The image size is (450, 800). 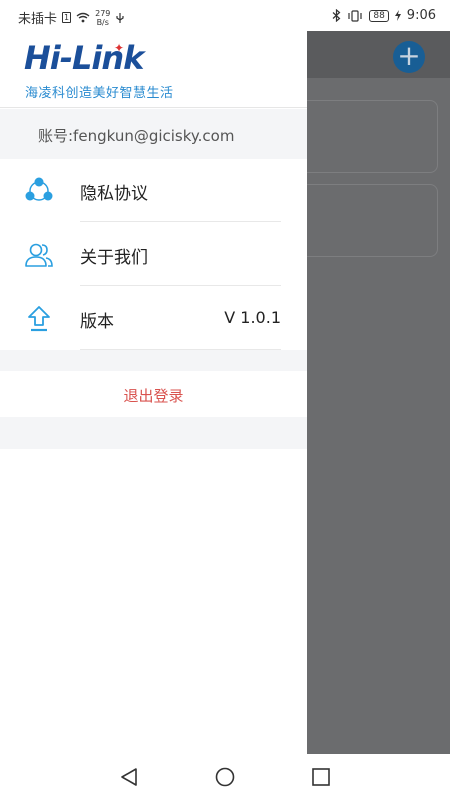 I want to click on battery-icon: 88, so click(x=379, y=15).